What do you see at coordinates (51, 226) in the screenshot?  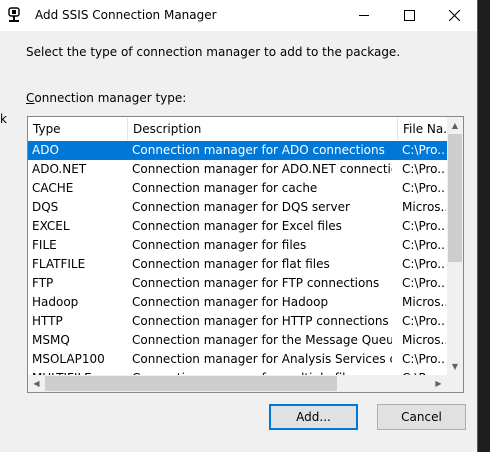 I see `list-item-type: EXCEL` at bounding box center [51, 226].